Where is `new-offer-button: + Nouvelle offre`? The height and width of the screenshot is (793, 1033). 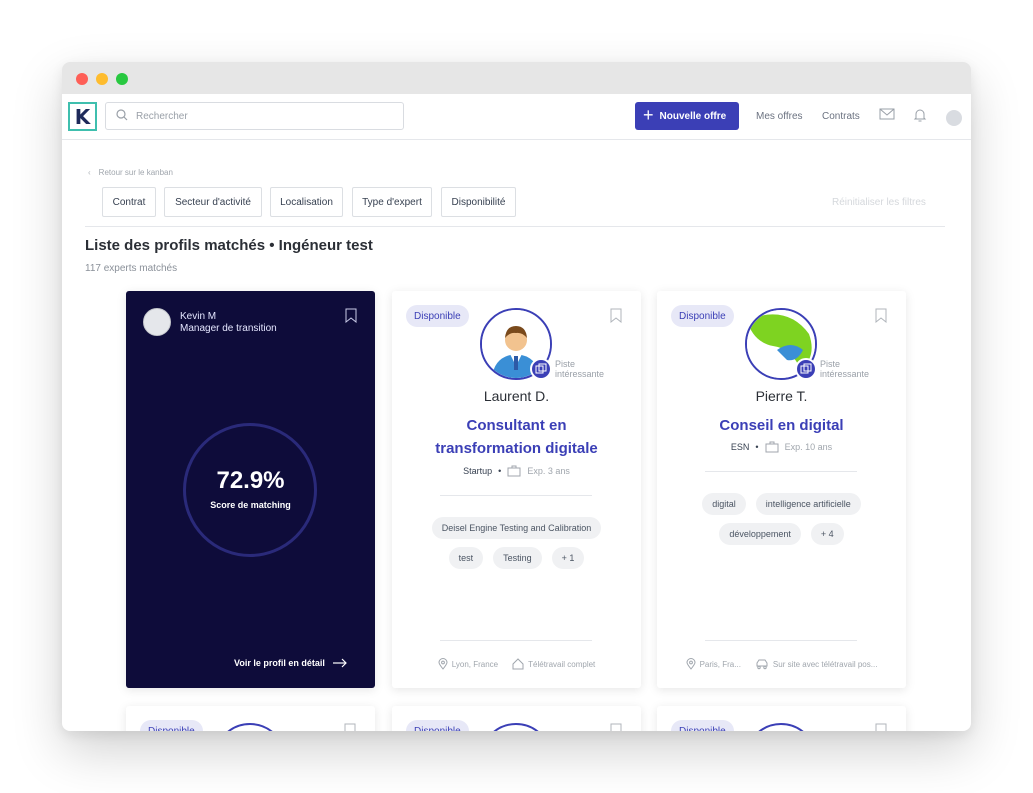 new-offer-button: + Nouvelle offre is located at coordinates (687, 116).